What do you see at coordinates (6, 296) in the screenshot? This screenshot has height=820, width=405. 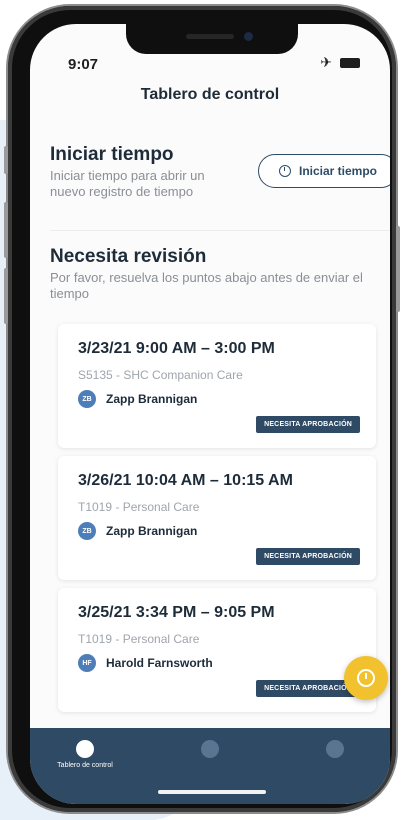 I see `volume-down-button` at bounding box center [6, 296].